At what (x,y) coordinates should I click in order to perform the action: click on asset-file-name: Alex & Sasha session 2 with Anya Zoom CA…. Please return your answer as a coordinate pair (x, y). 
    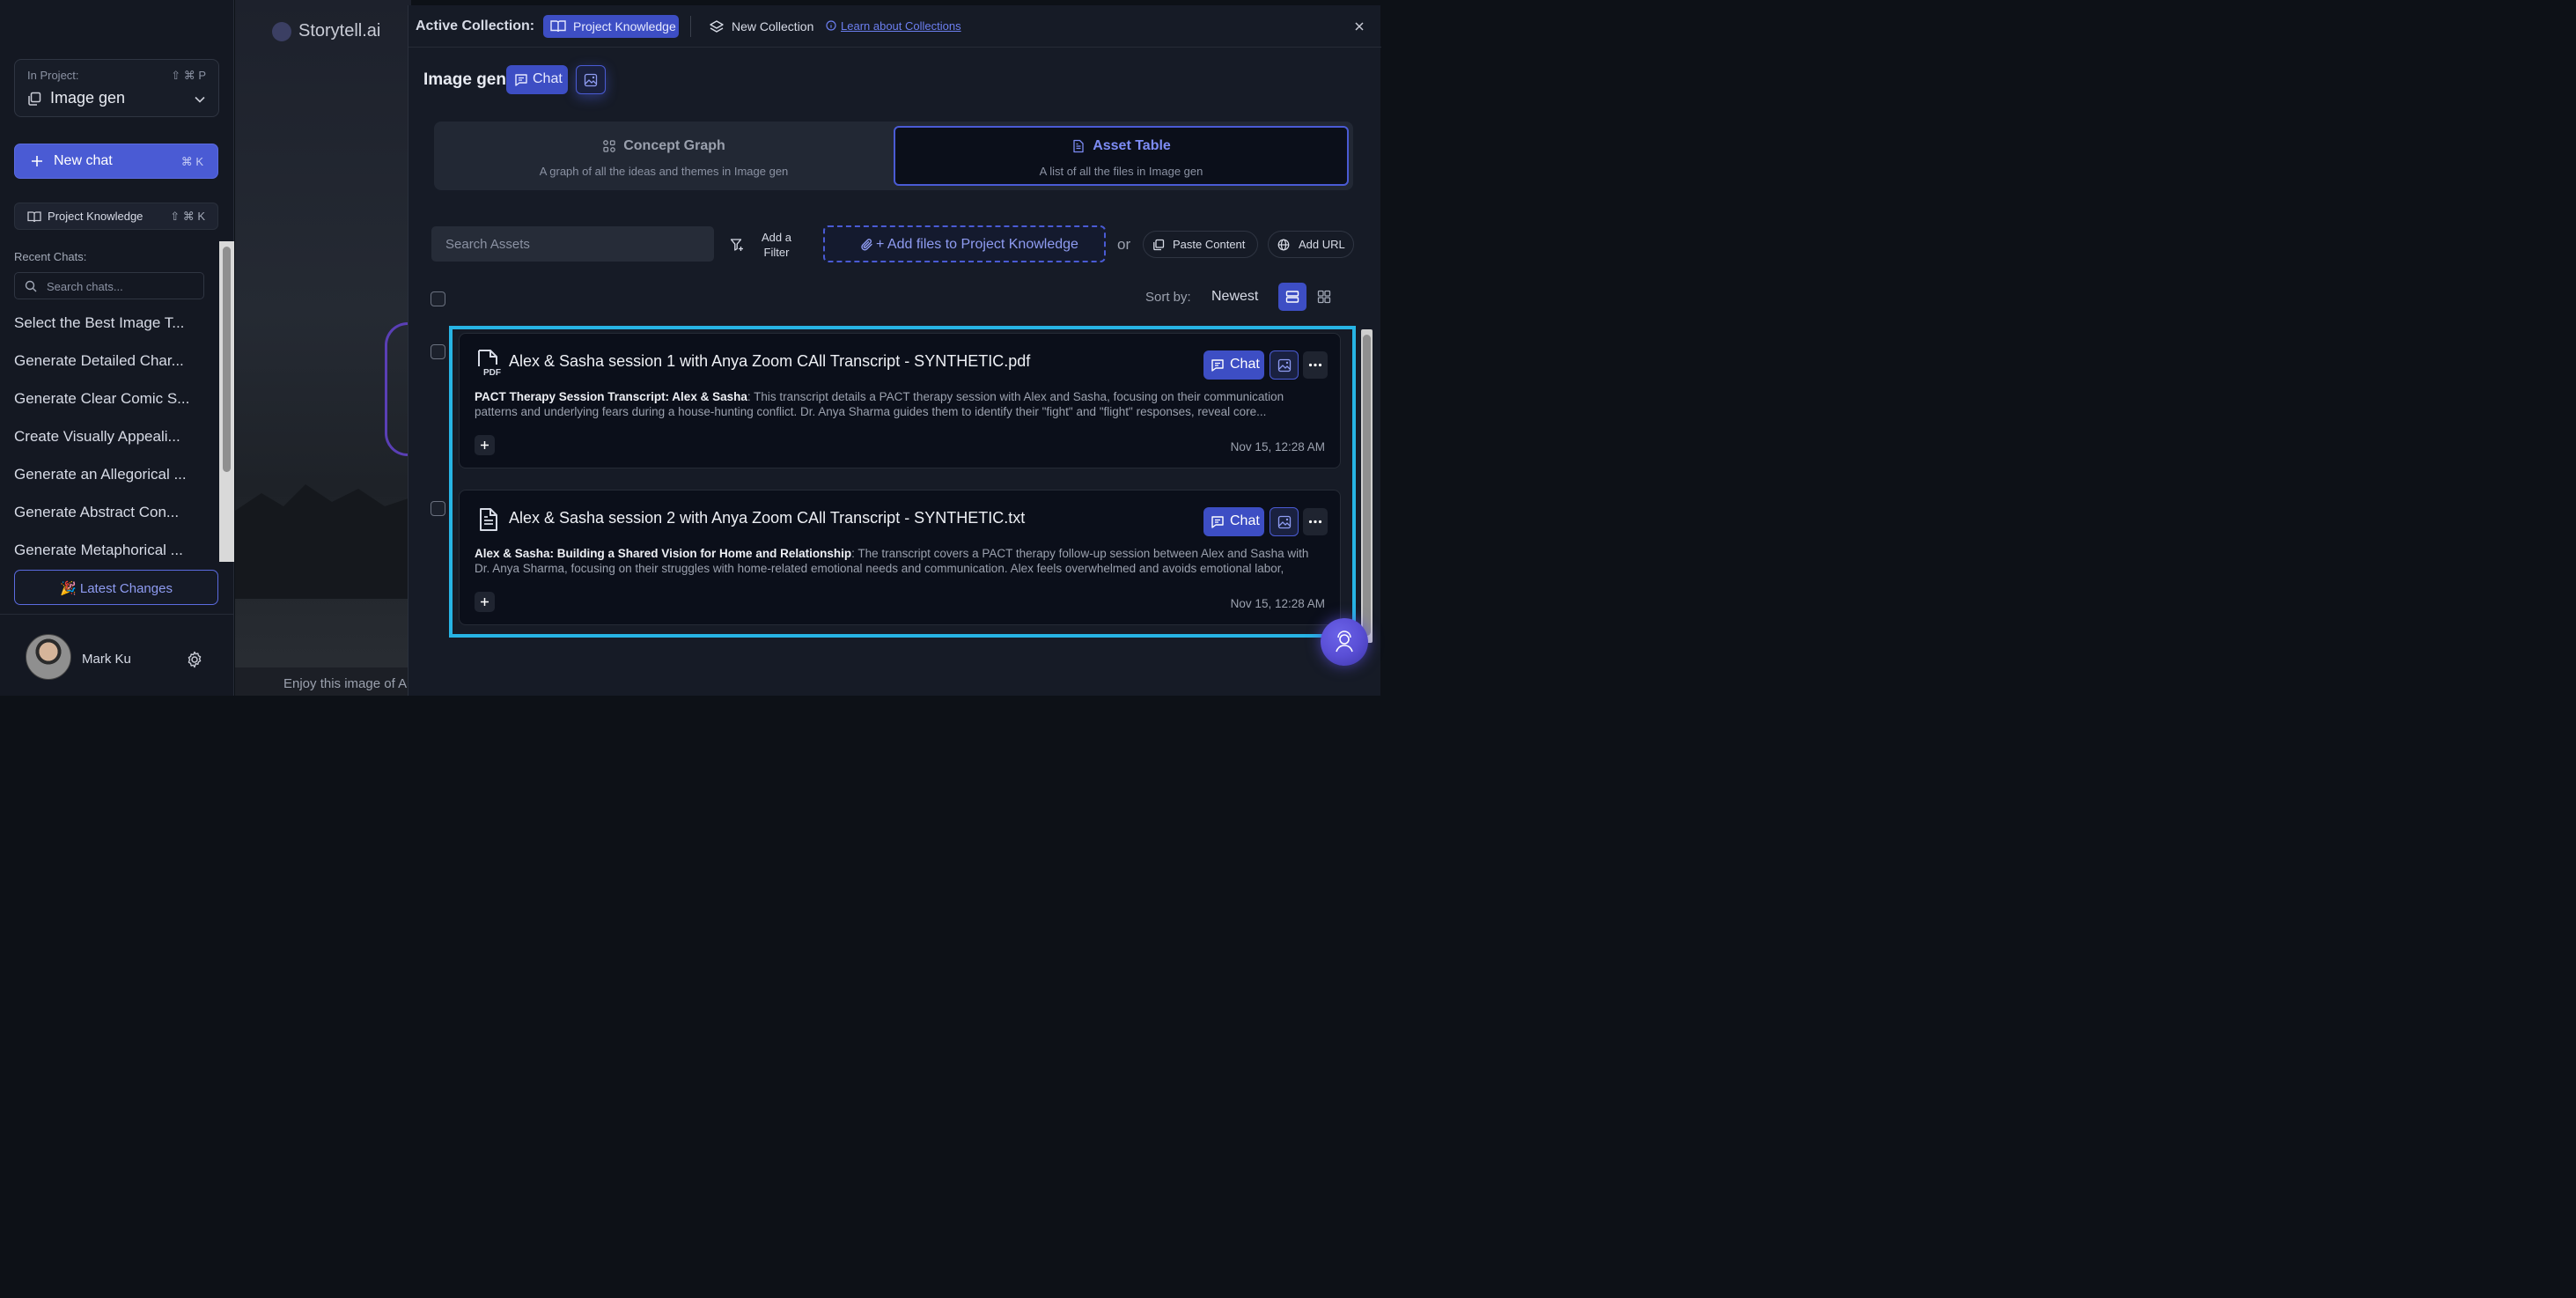
    Looking at the image, I should click on (767, 518).